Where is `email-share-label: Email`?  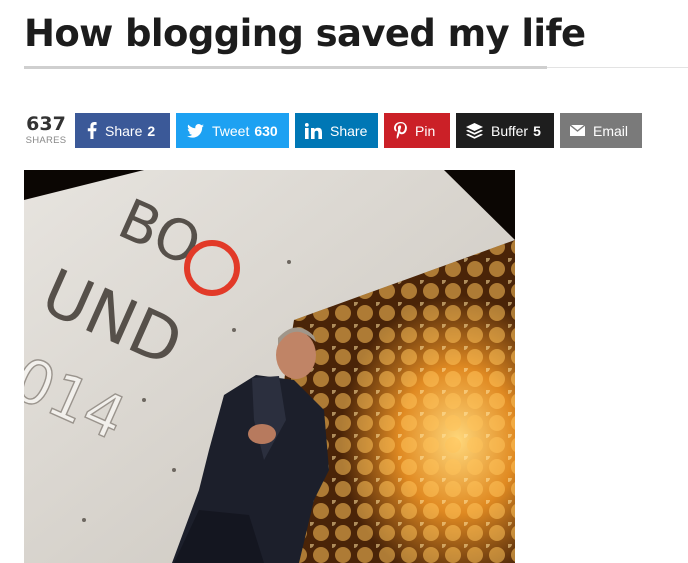
email-share-label: Email is located at coordinates (611, 130).